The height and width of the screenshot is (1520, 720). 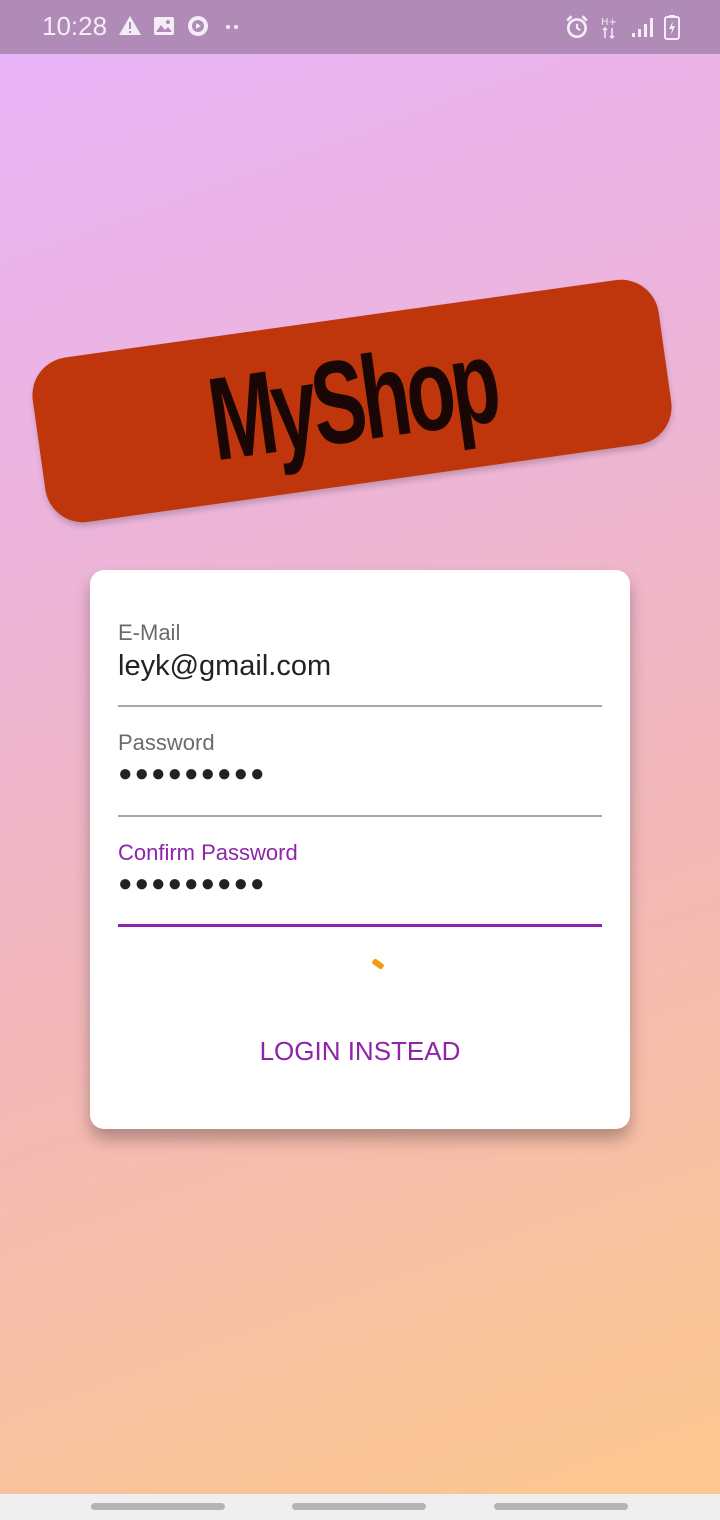 What do you see at coordinates (224, 666) in the screenshot?
I see `email-input: leyk@gmail.com` at bounding box center [224, 666].